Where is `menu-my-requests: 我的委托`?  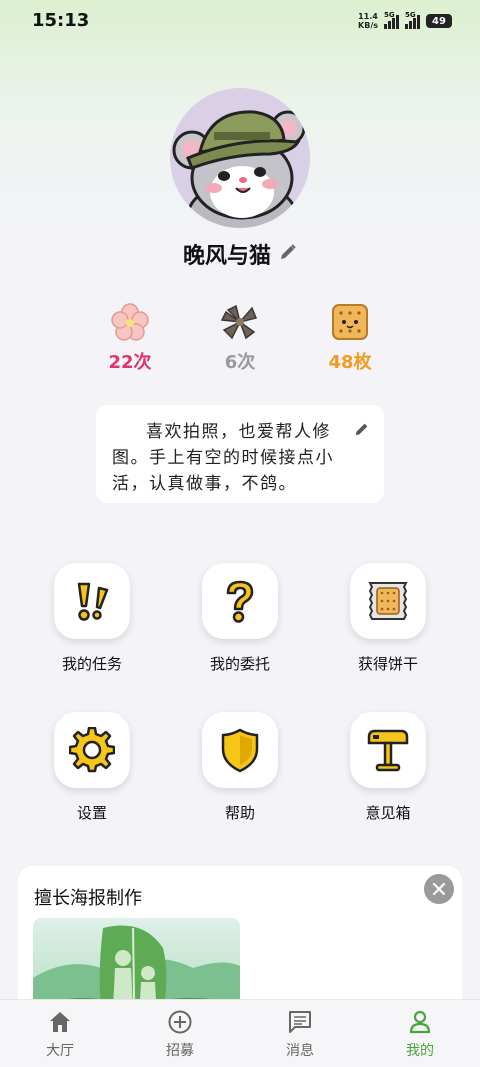
menu-my-requests: 我的委托 is located at coordinates (240, 618).